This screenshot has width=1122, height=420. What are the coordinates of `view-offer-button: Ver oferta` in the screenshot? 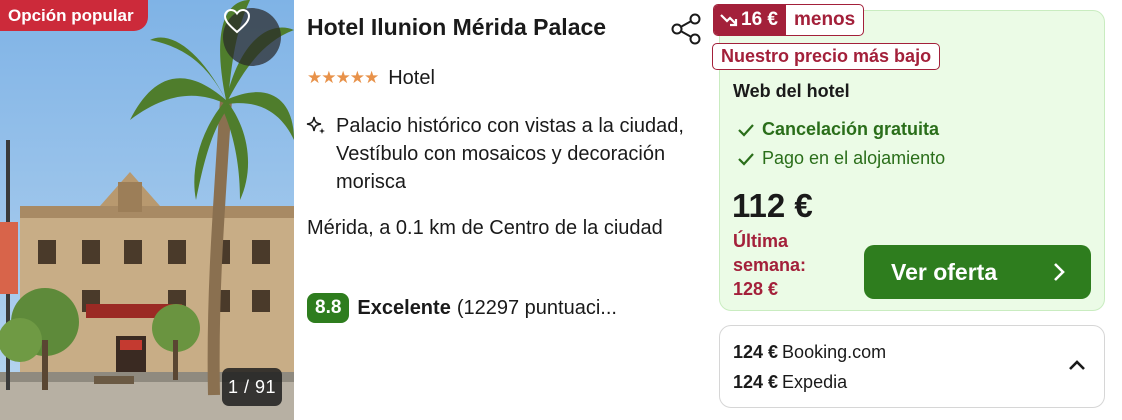 It's located at (977, 272).